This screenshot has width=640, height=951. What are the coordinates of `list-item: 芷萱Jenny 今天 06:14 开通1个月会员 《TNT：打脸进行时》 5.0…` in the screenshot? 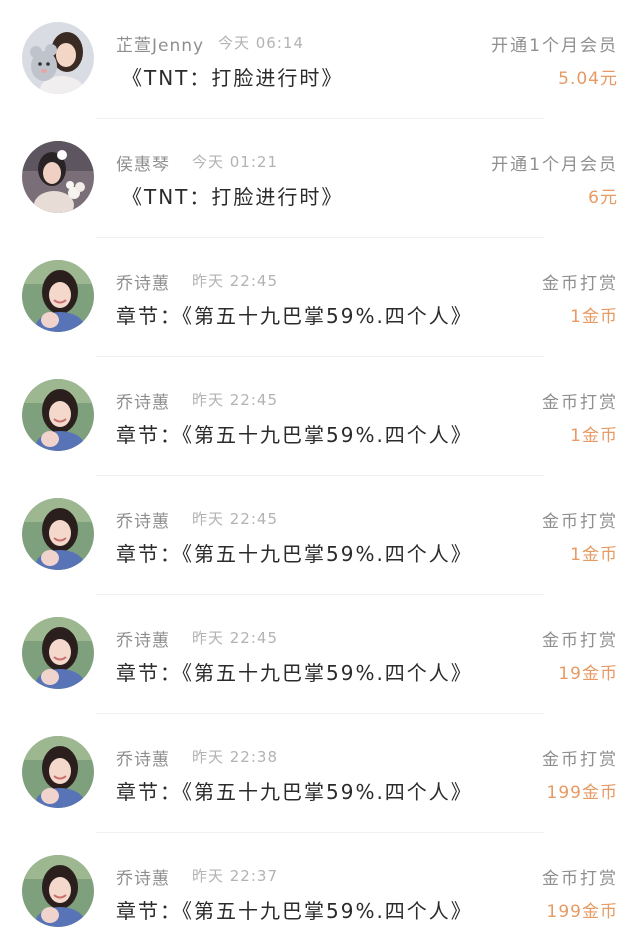 It's located at (320, 59).